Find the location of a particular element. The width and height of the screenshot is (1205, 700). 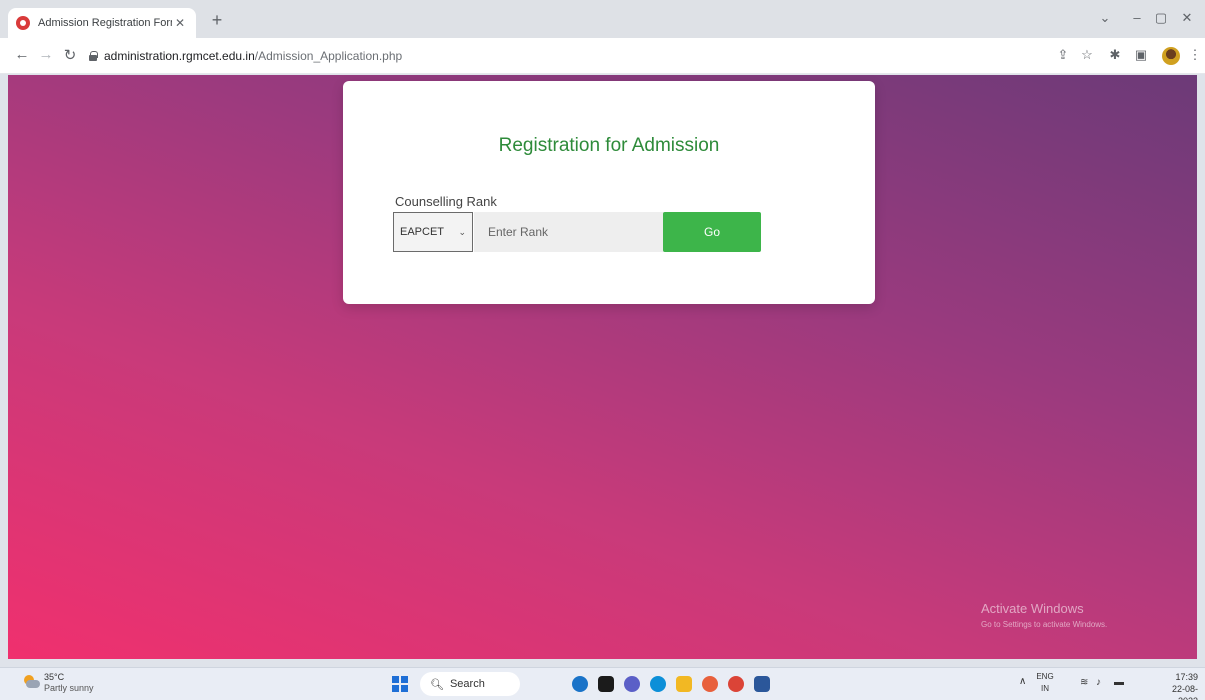

browser-tab-strip: Admission Registration Form ✕ + ⌄ – ▢ ✕ is located at coordinates (602, 19).